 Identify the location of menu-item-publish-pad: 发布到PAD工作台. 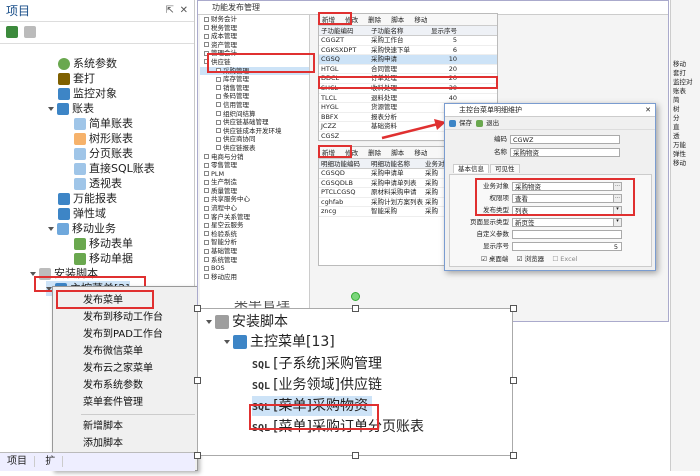
(125, 334).